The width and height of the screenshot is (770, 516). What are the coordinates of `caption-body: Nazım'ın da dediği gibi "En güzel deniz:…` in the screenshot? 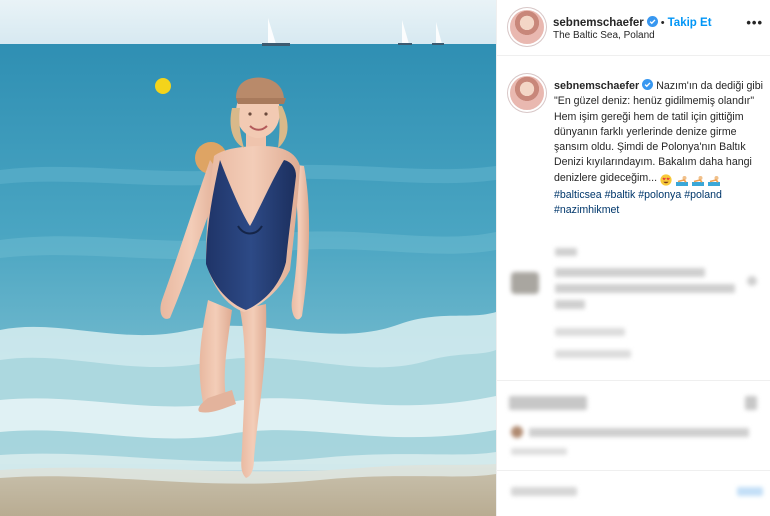 It's located at (659, 132).